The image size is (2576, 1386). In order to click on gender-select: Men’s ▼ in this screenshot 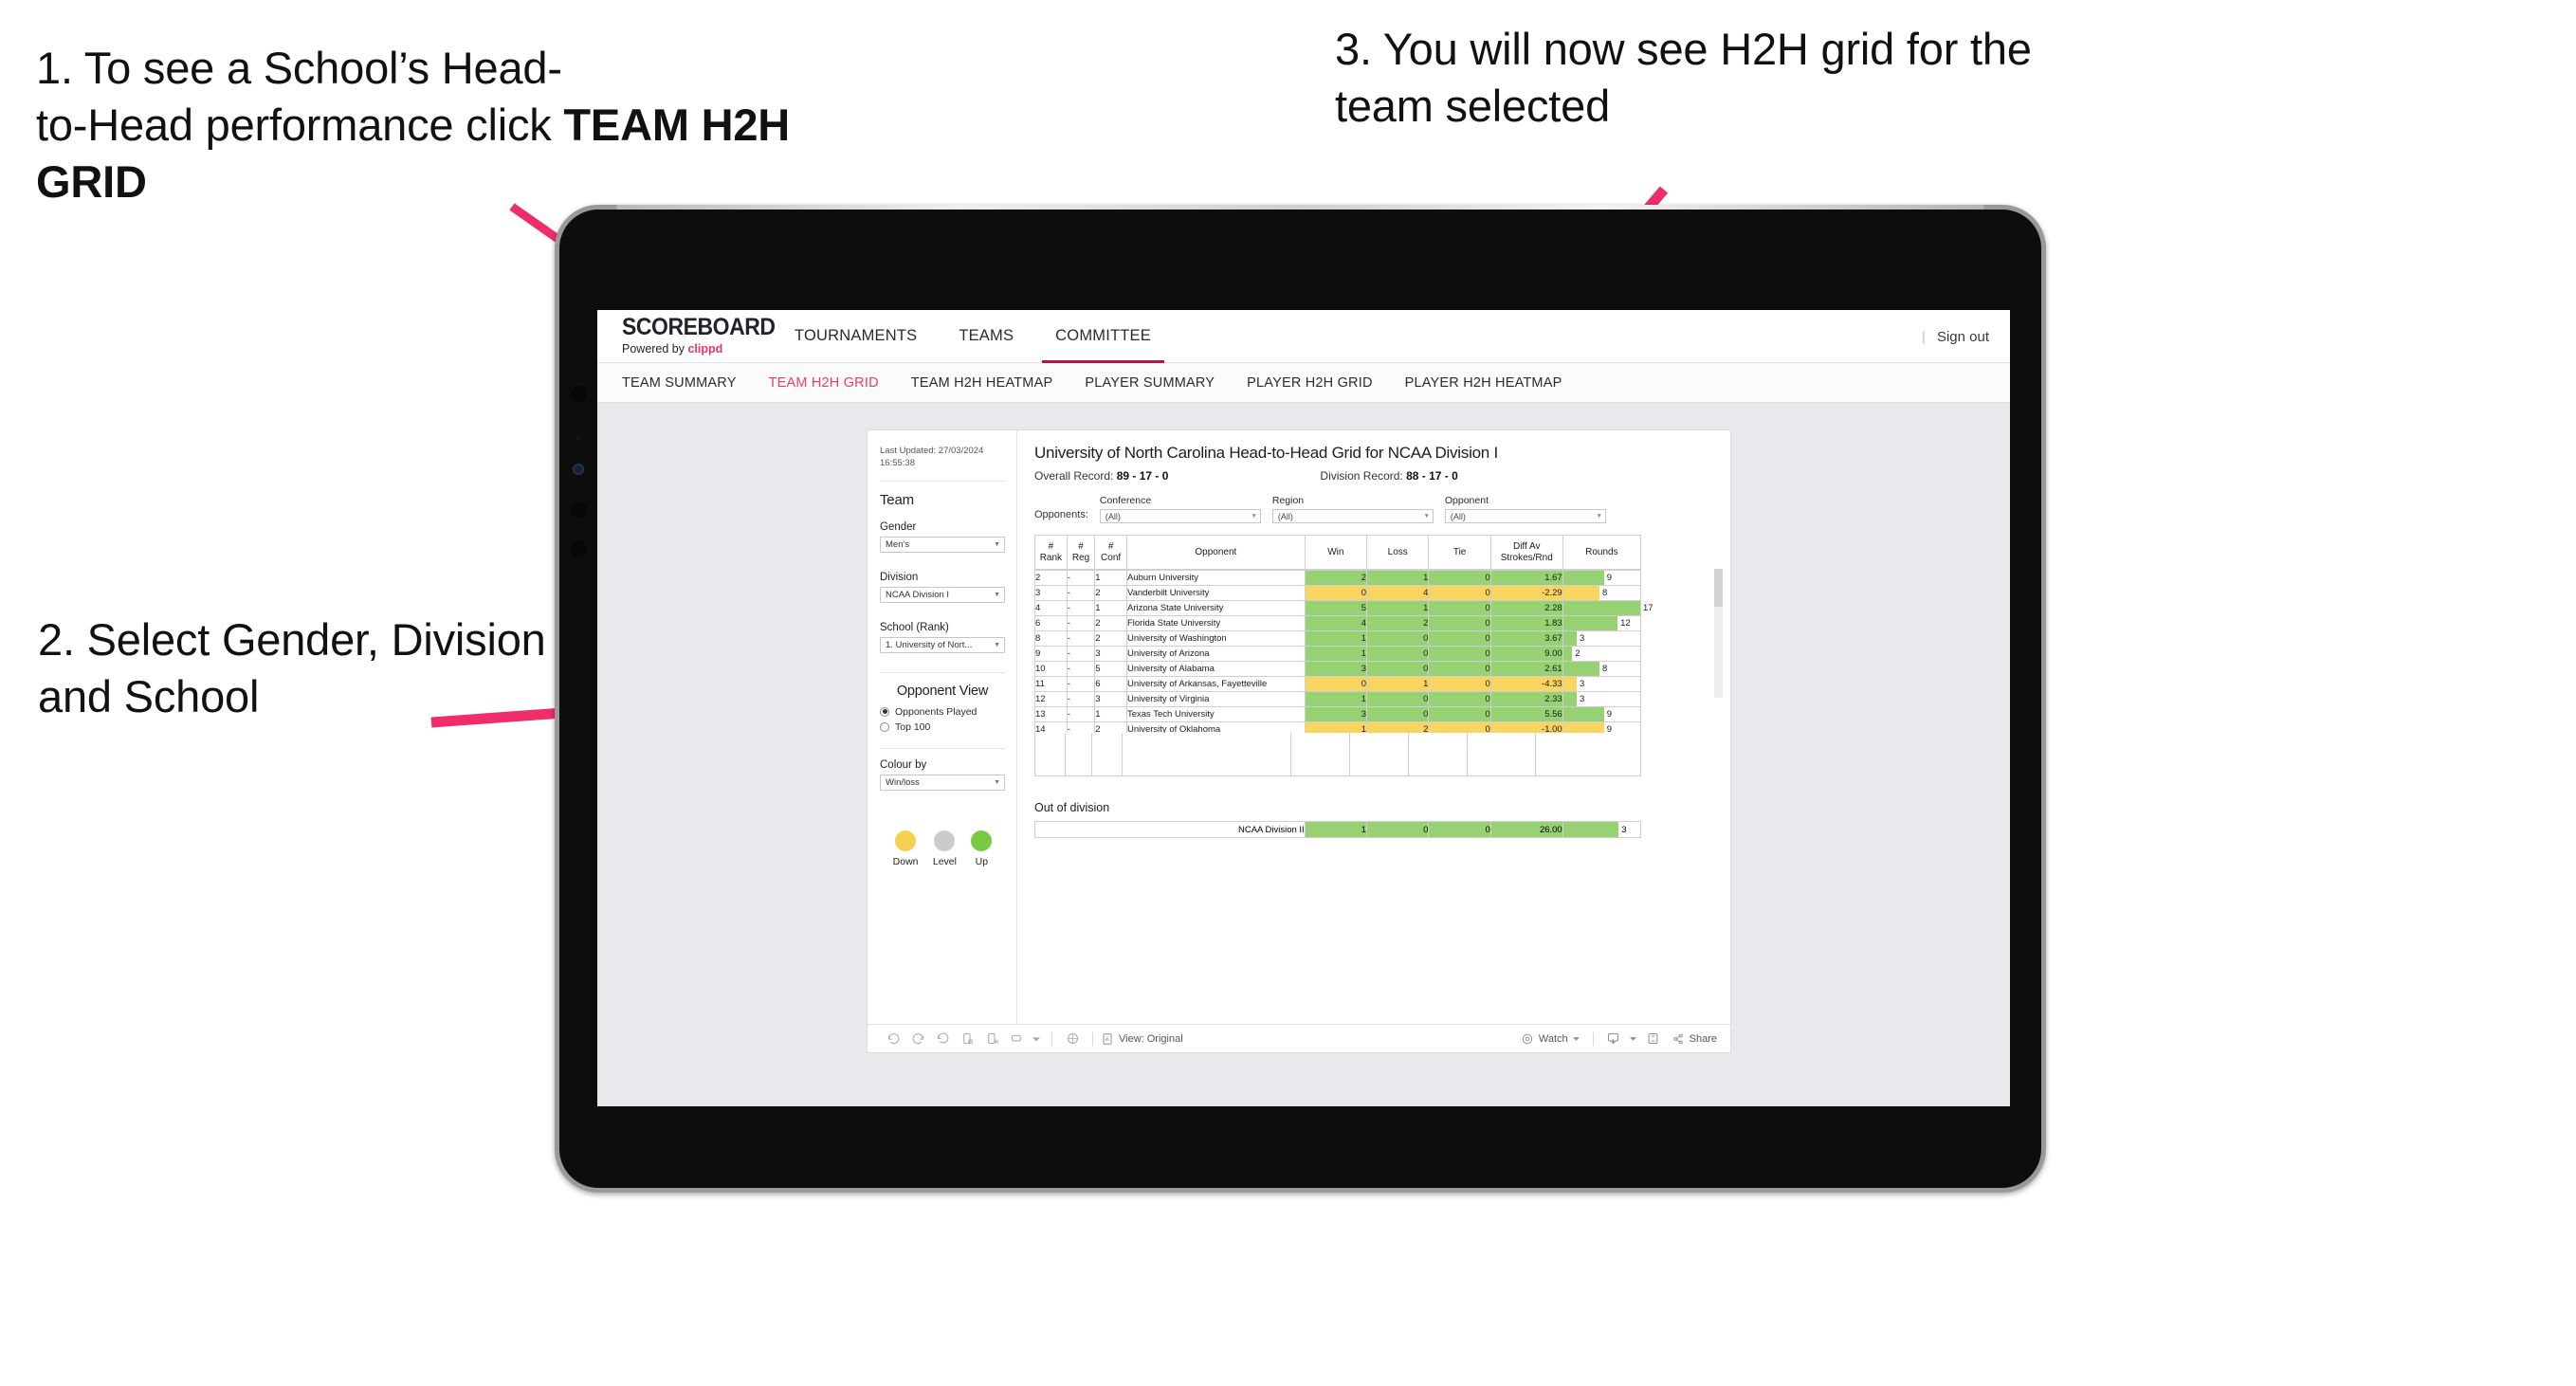, I will do `click(942, 544)`.